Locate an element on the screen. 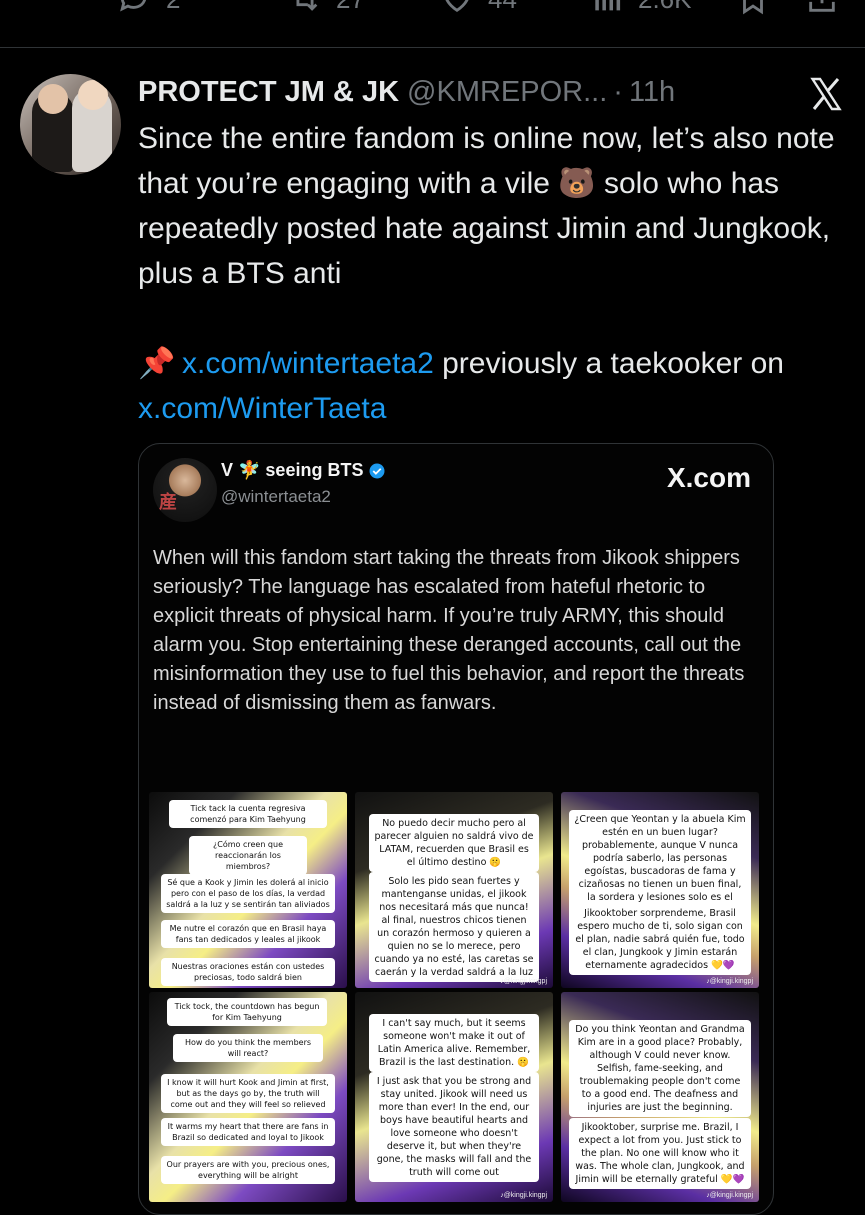 This screenshot has height=1215, width=865. card-name-text: V 🧚 seeing BTS is located at coordinates (292, 470).